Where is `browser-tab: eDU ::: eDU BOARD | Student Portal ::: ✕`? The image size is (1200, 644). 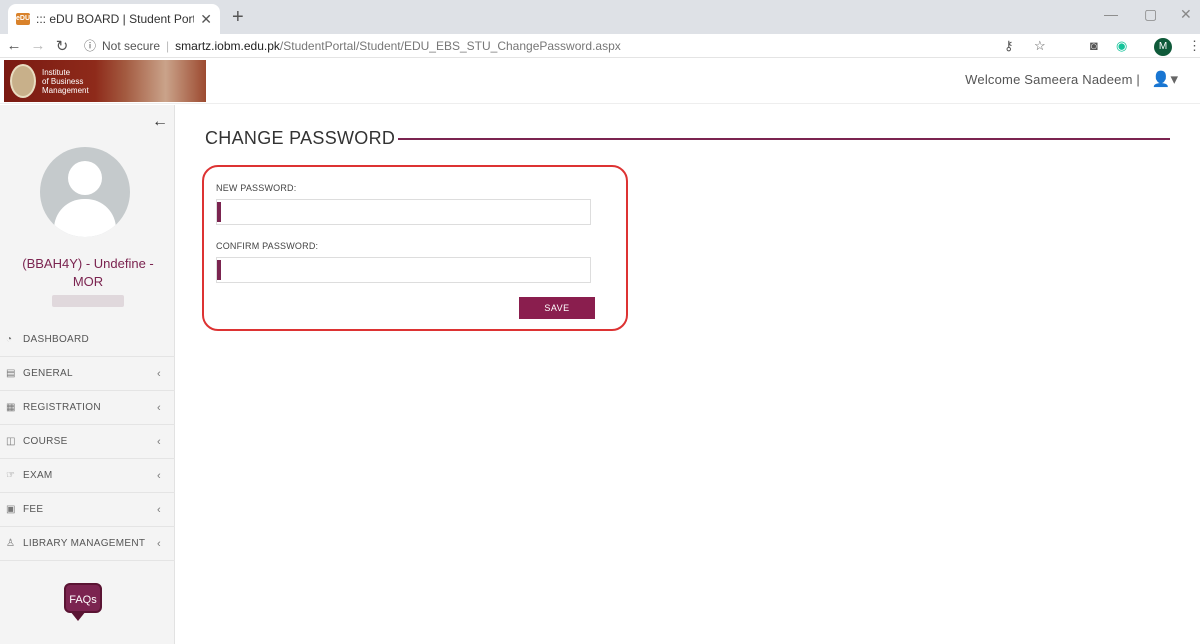 browser-tab: eDU ::: eDU BOARD | Student Portal ::: ✕ is located at coordinates (114, 19).